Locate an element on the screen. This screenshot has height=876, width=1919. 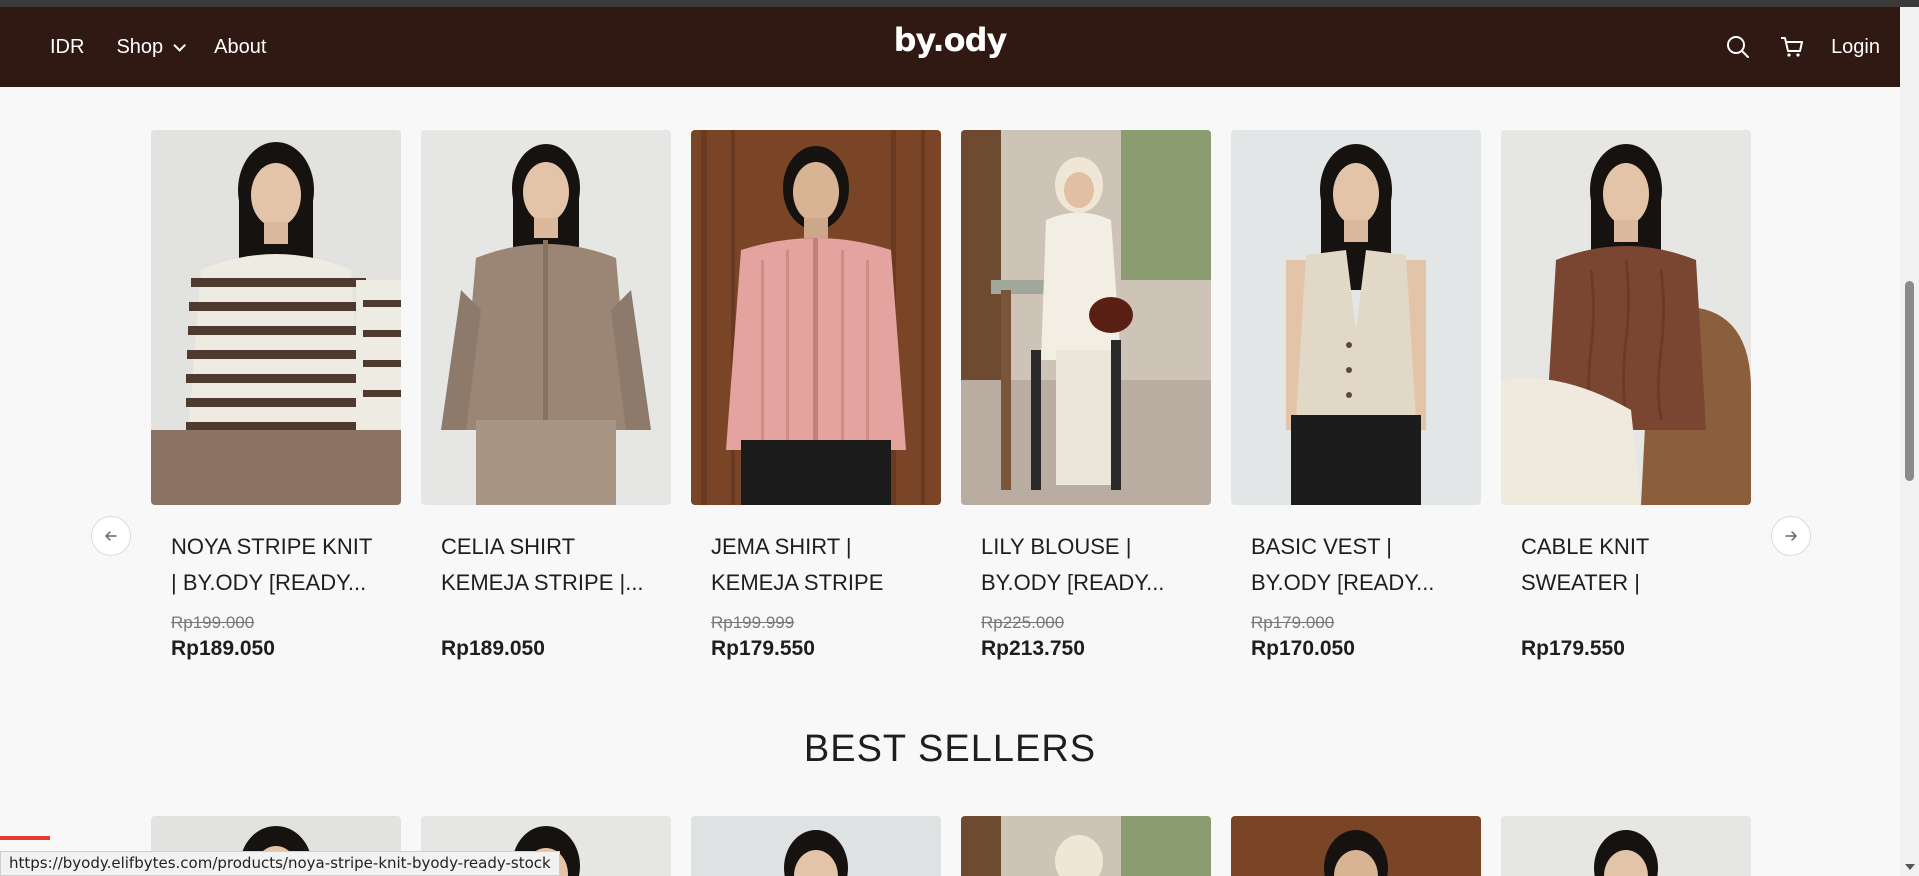
scrollbar-thumb is located at coordinates (1909, 381).